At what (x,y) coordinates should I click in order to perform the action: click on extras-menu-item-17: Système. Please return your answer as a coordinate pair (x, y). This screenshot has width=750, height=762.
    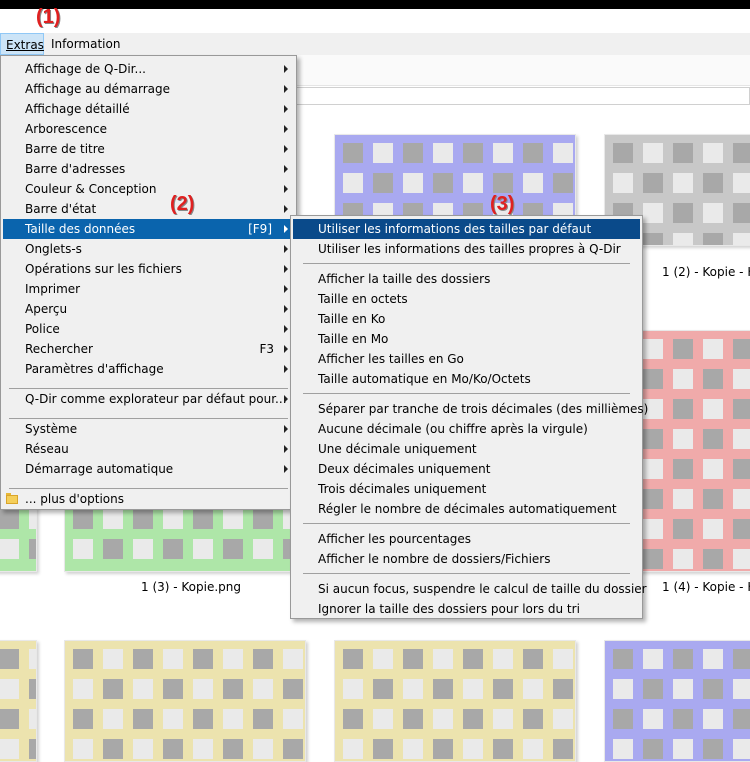
    Looking at the image, I should click on (148, 429).